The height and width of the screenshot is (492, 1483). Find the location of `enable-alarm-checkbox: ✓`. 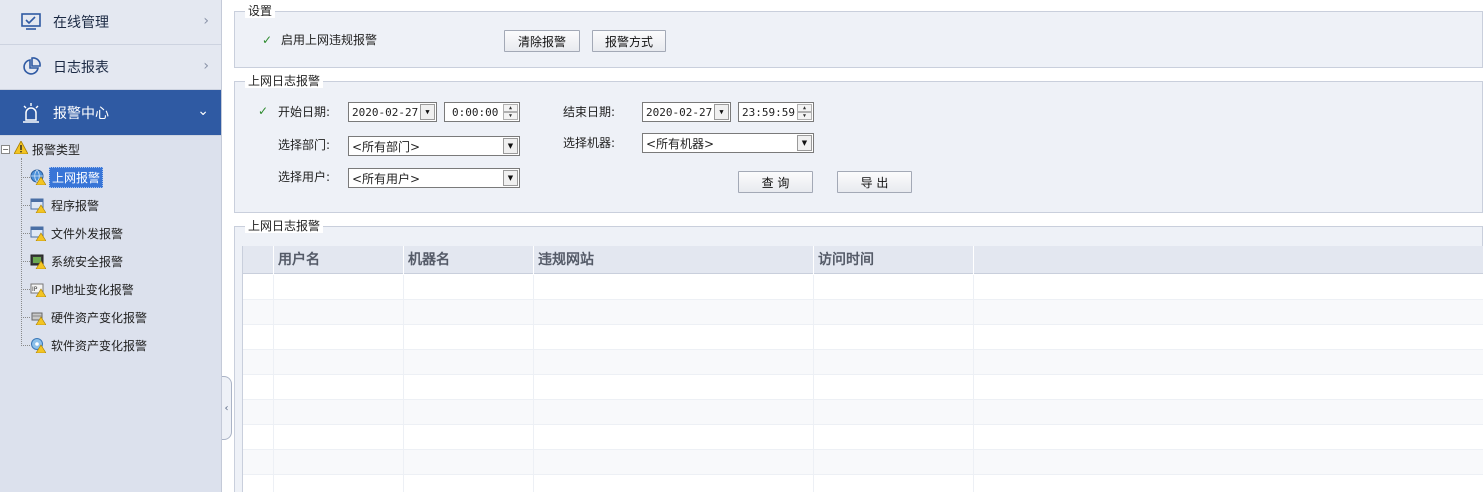

enable-alarm-checkbox: ✓ is located at coordinates (267, 40).